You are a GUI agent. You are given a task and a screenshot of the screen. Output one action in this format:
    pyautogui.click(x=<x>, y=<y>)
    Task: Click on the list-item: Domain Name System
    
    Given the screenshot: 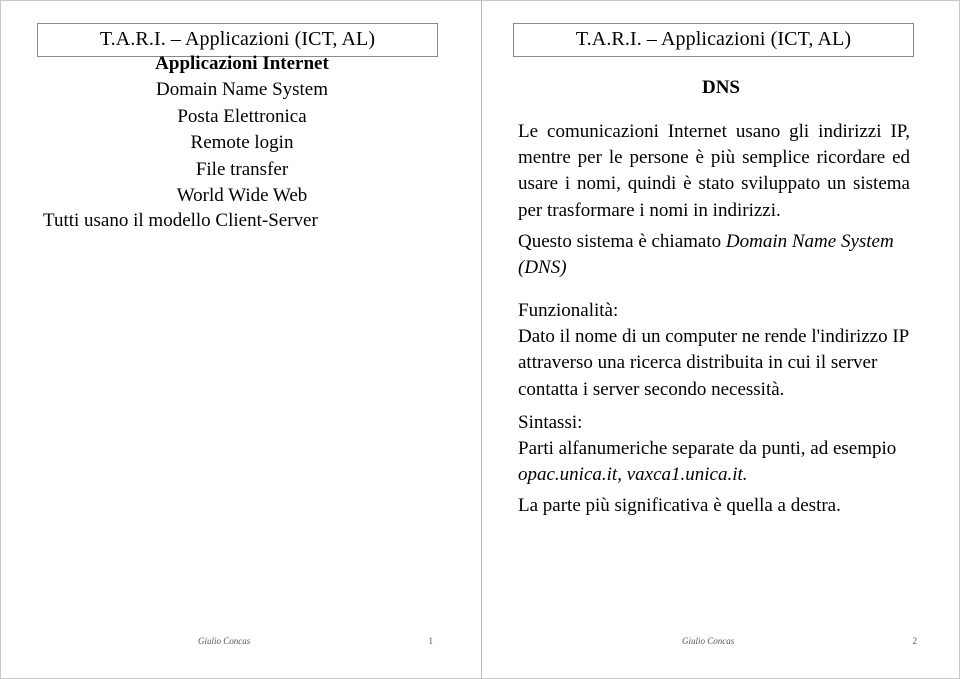 What is the action you would take?
    pyautogui.click(x=242, y=90)
    